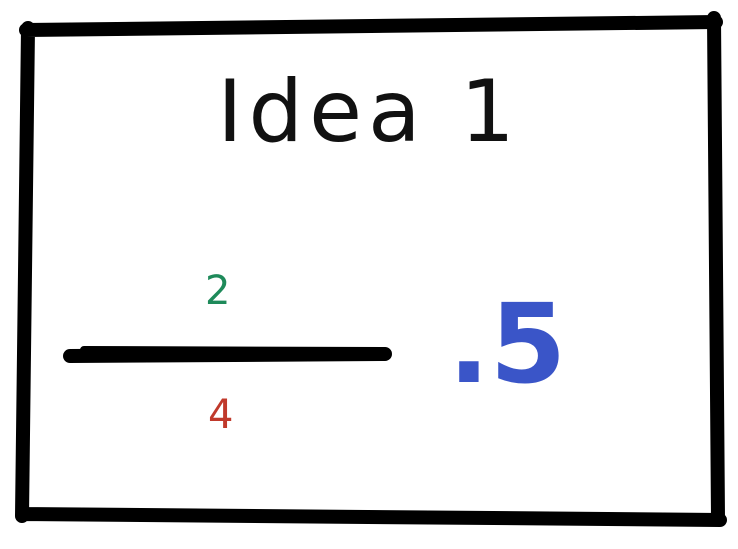 This screenshot has width=738, height=549. Describe the element at coordinates (218, 291) in the screenshot. I see `fraction-numerator: 2` at that location.